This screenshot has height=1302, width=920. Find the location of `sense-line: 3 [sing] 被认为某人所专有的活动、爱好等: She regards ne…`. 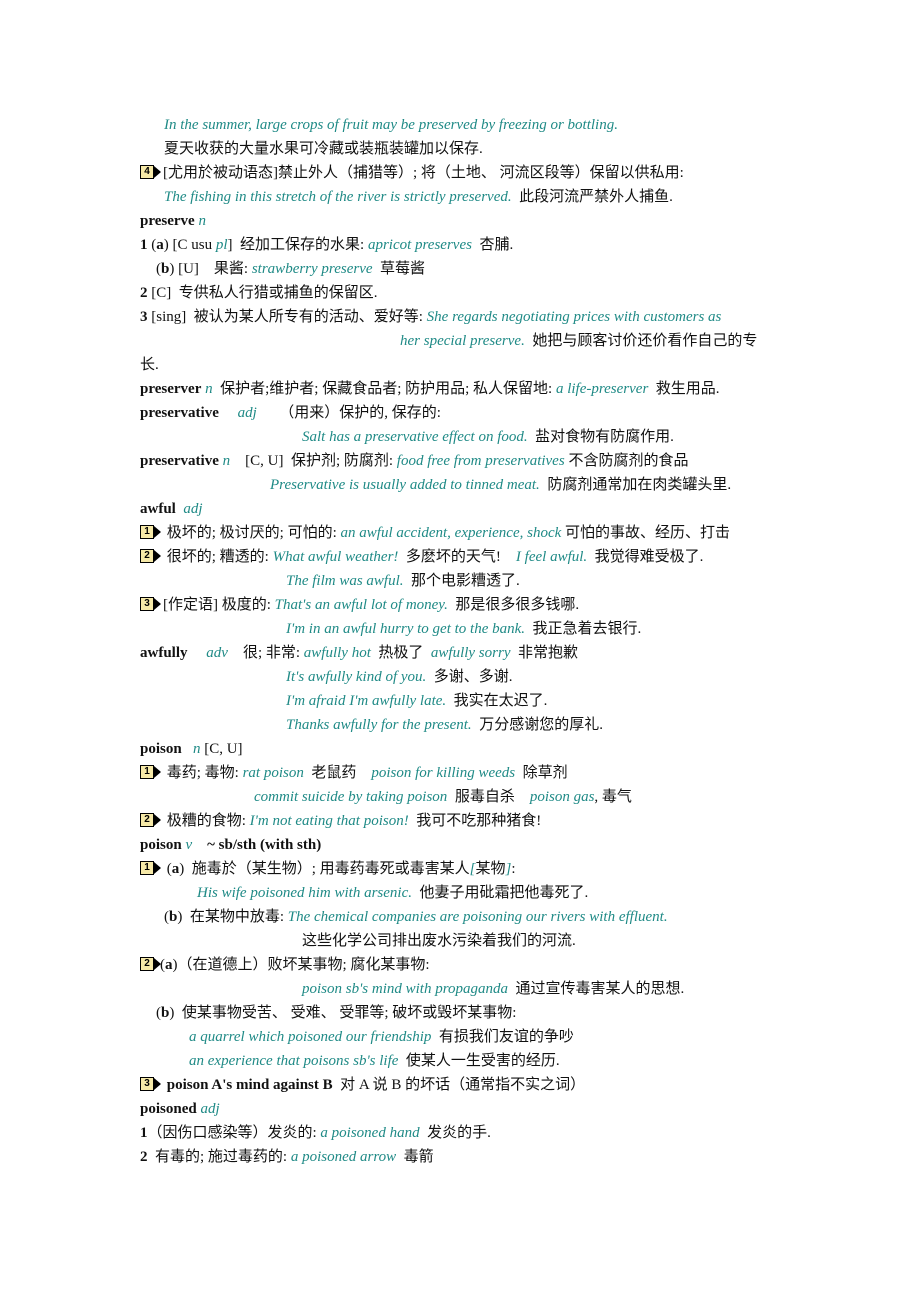

sense-line: 3 [sing] 被认为某人所专有的活动、爱好等: She regards ne… is located at coordinates (430, 317).